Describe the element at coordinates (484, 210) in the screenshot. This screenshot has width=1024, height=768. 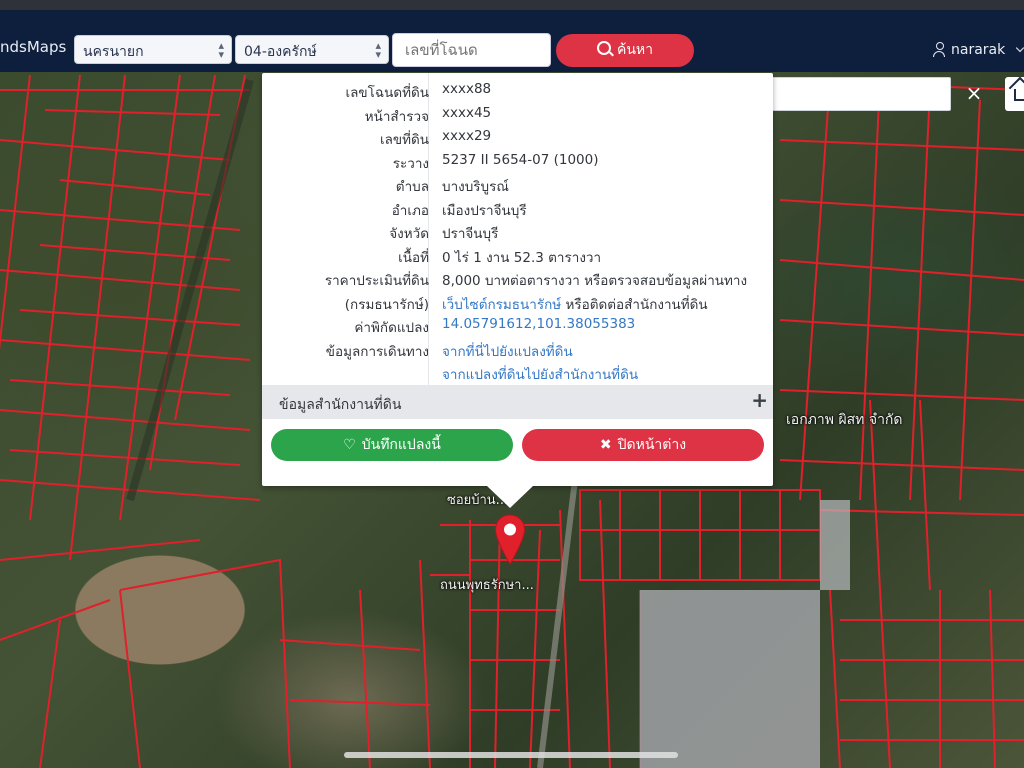
I see `row-value: เมืองปราจีนบุรี` at that location.